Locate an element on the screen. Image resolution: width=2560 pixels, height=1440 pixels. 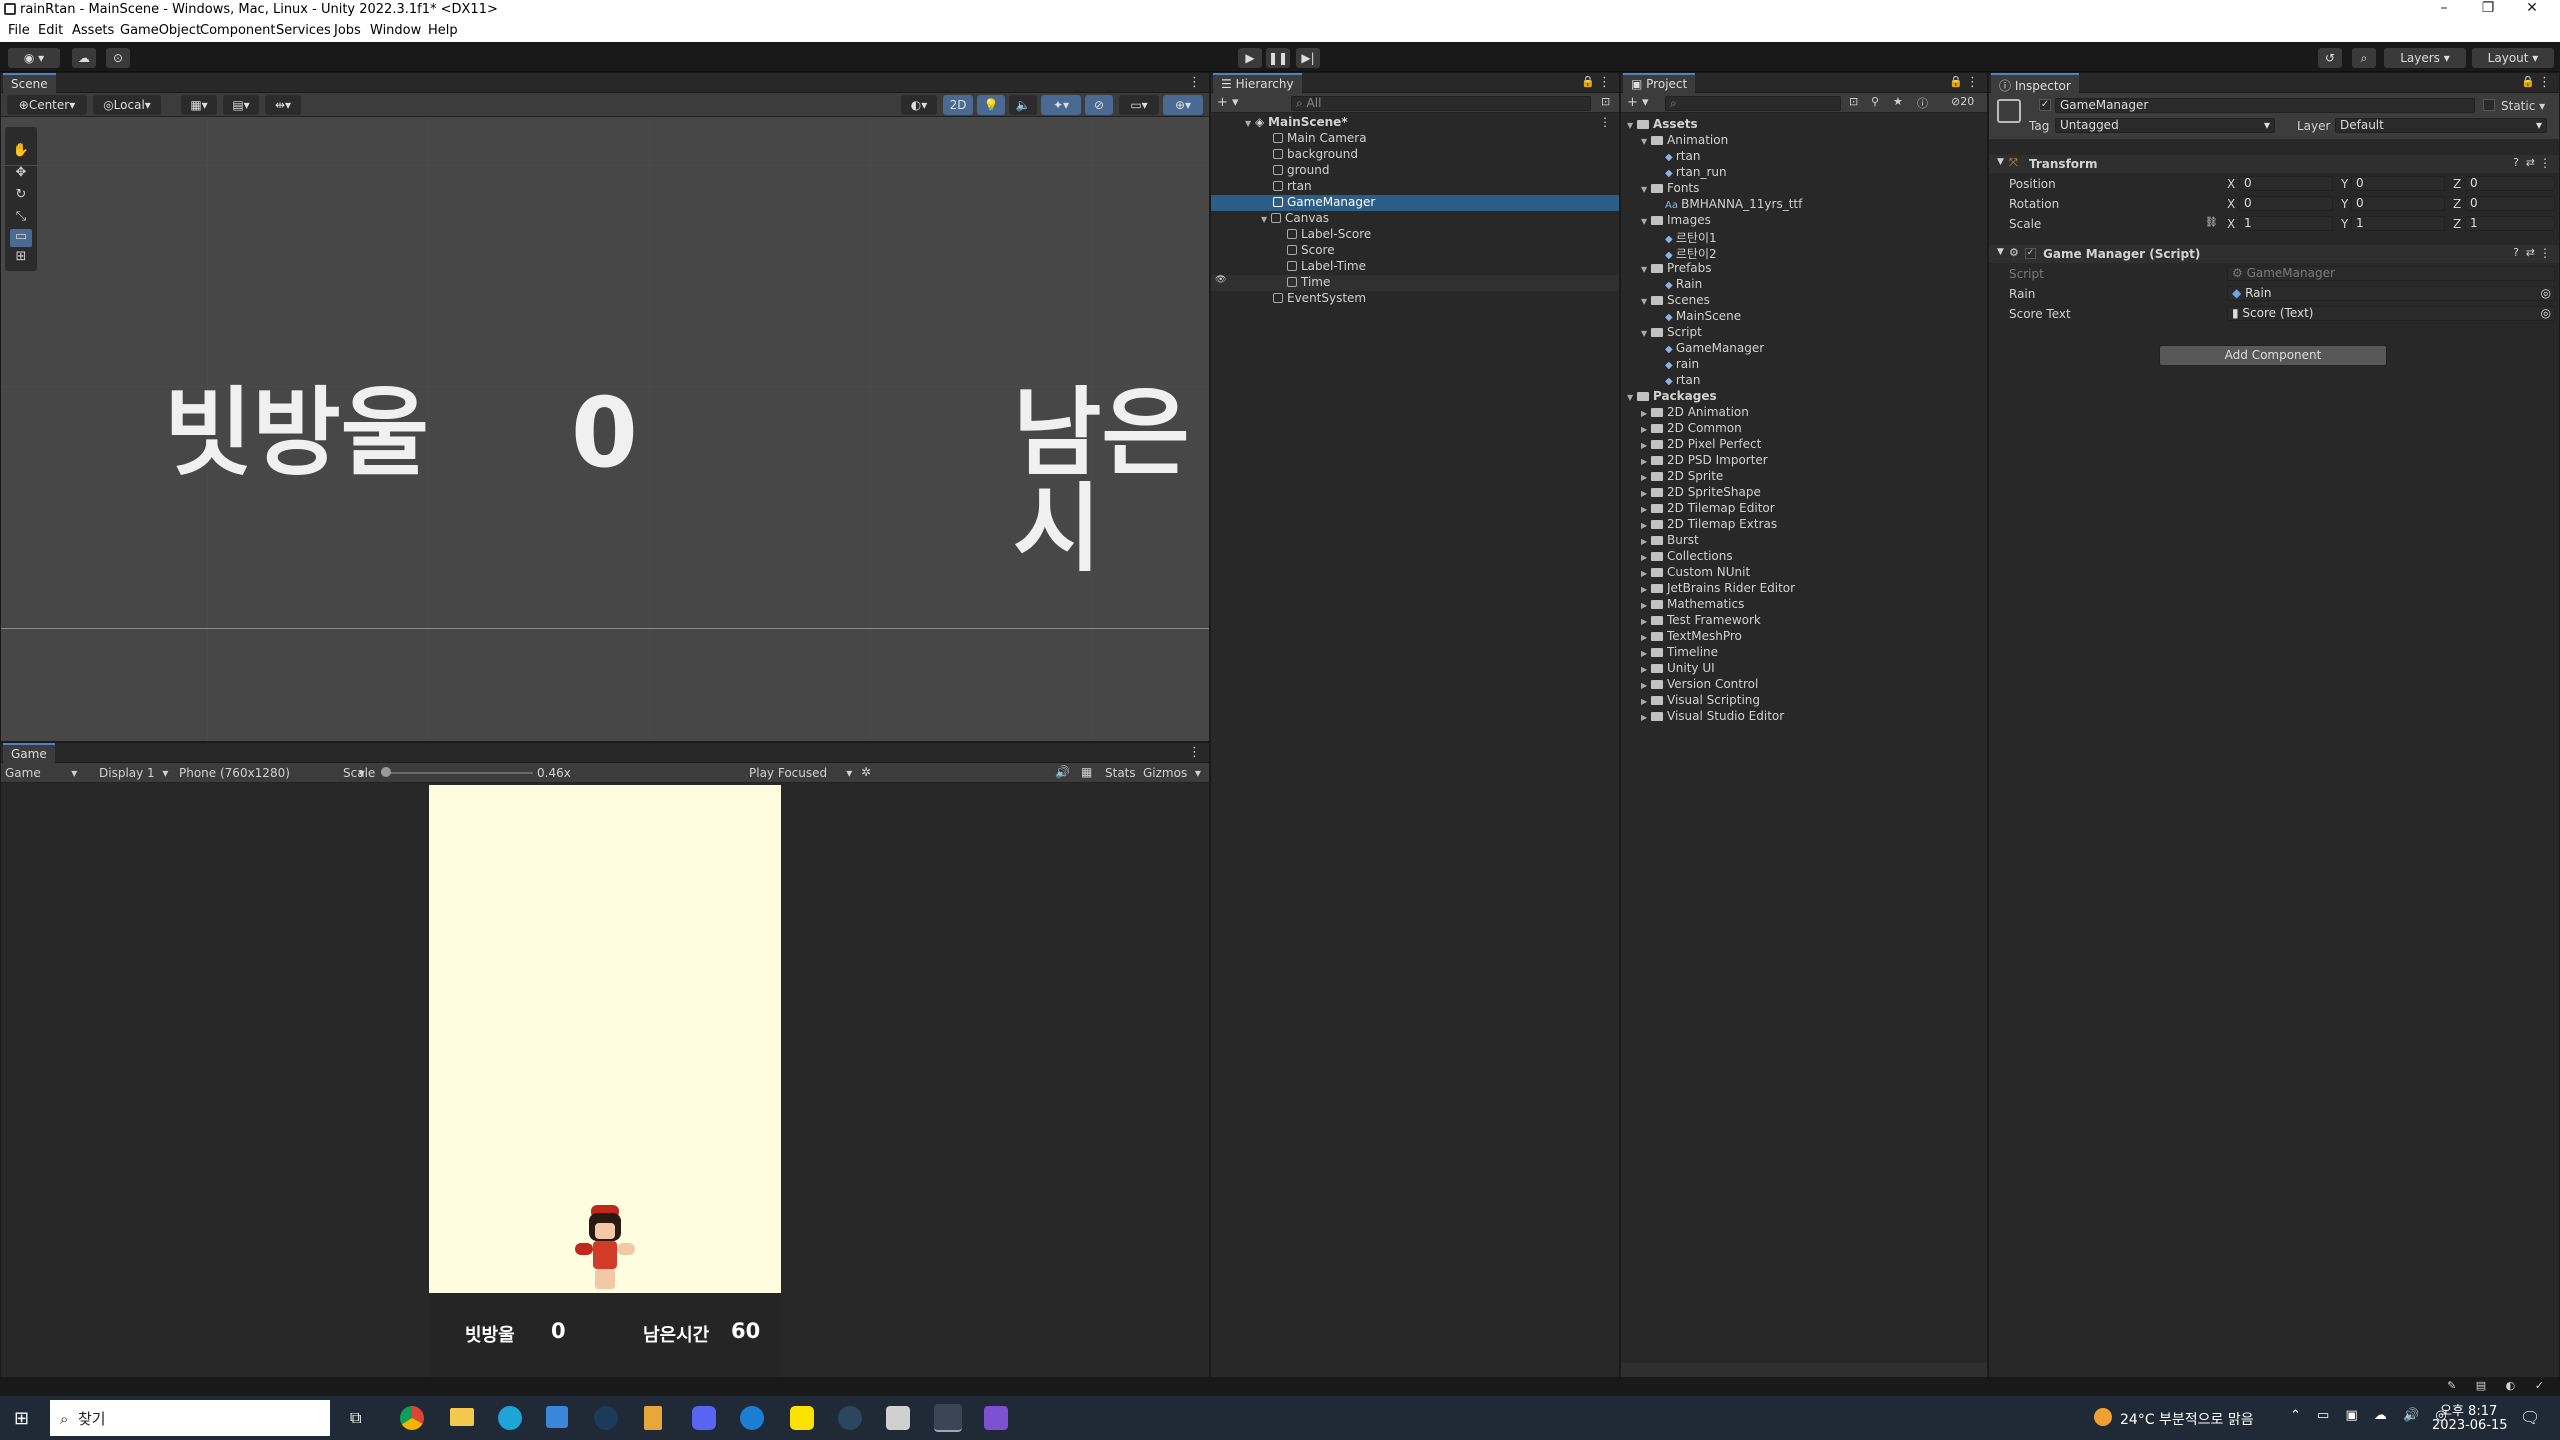
project-item: ▶ Mathematics is located at coordinates (1804, 605).